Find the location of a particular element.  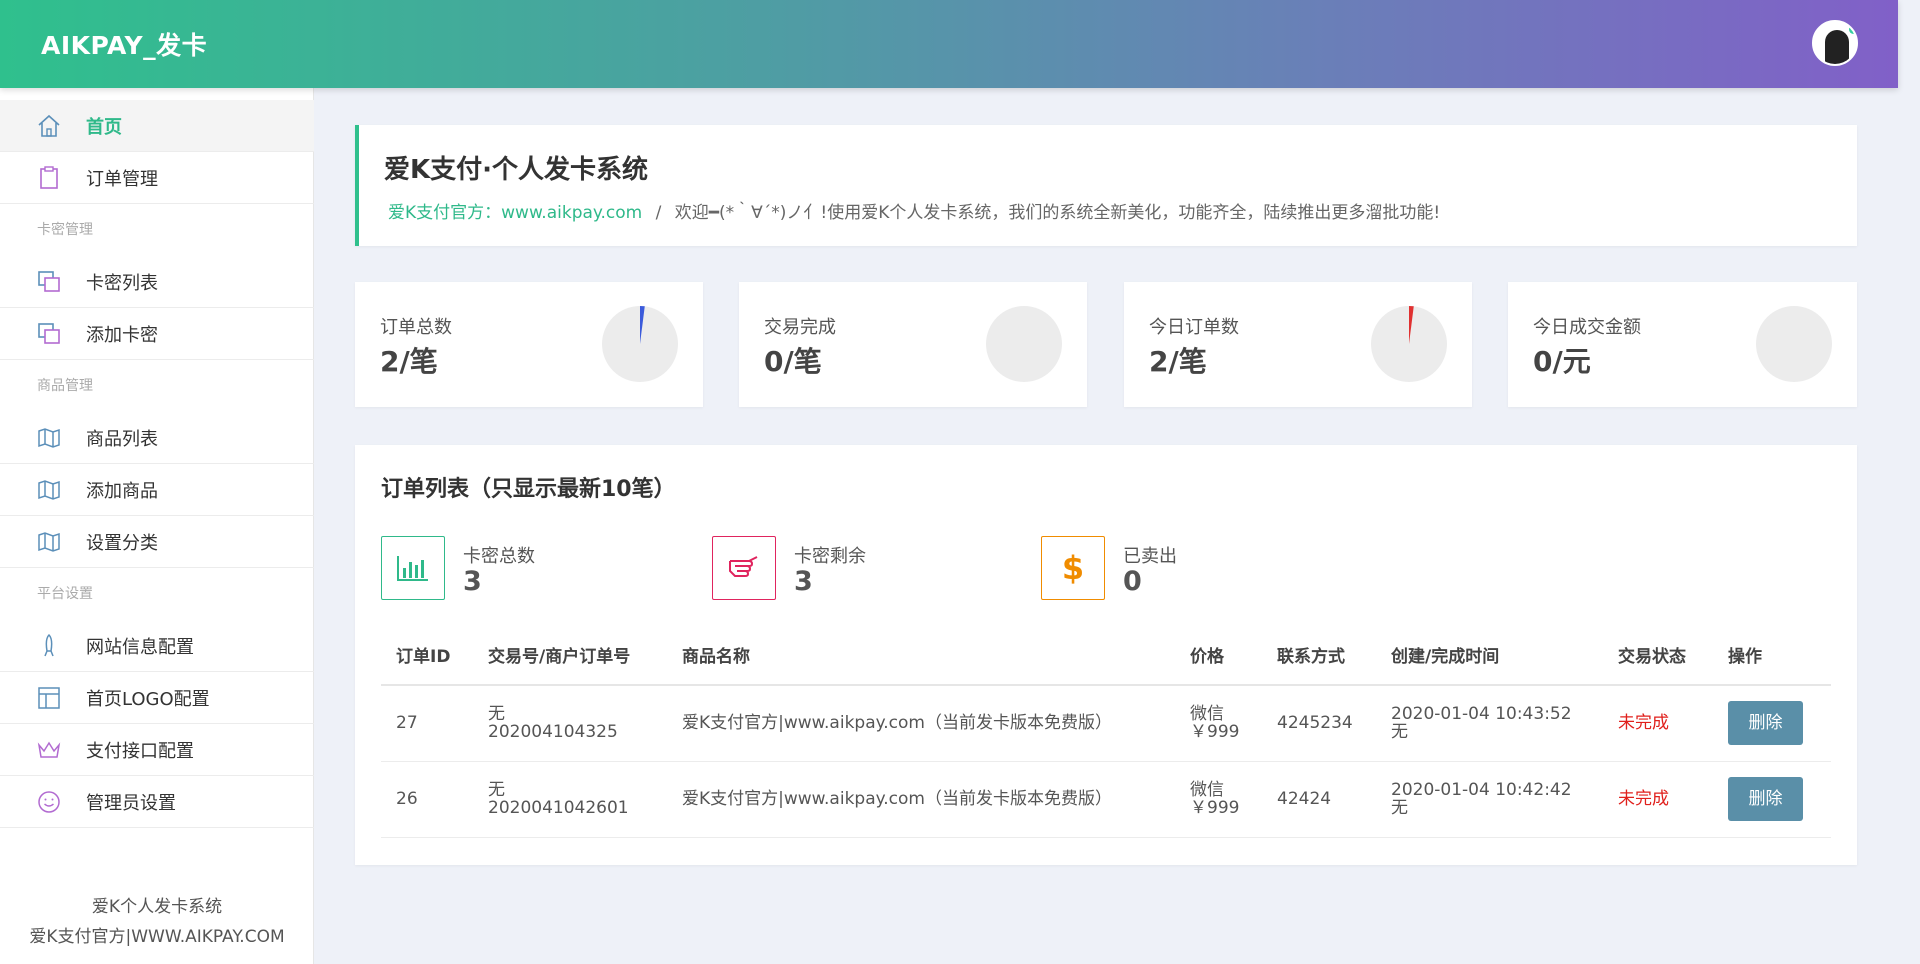

price: ￥999 is located at coordinates (1215, 732).